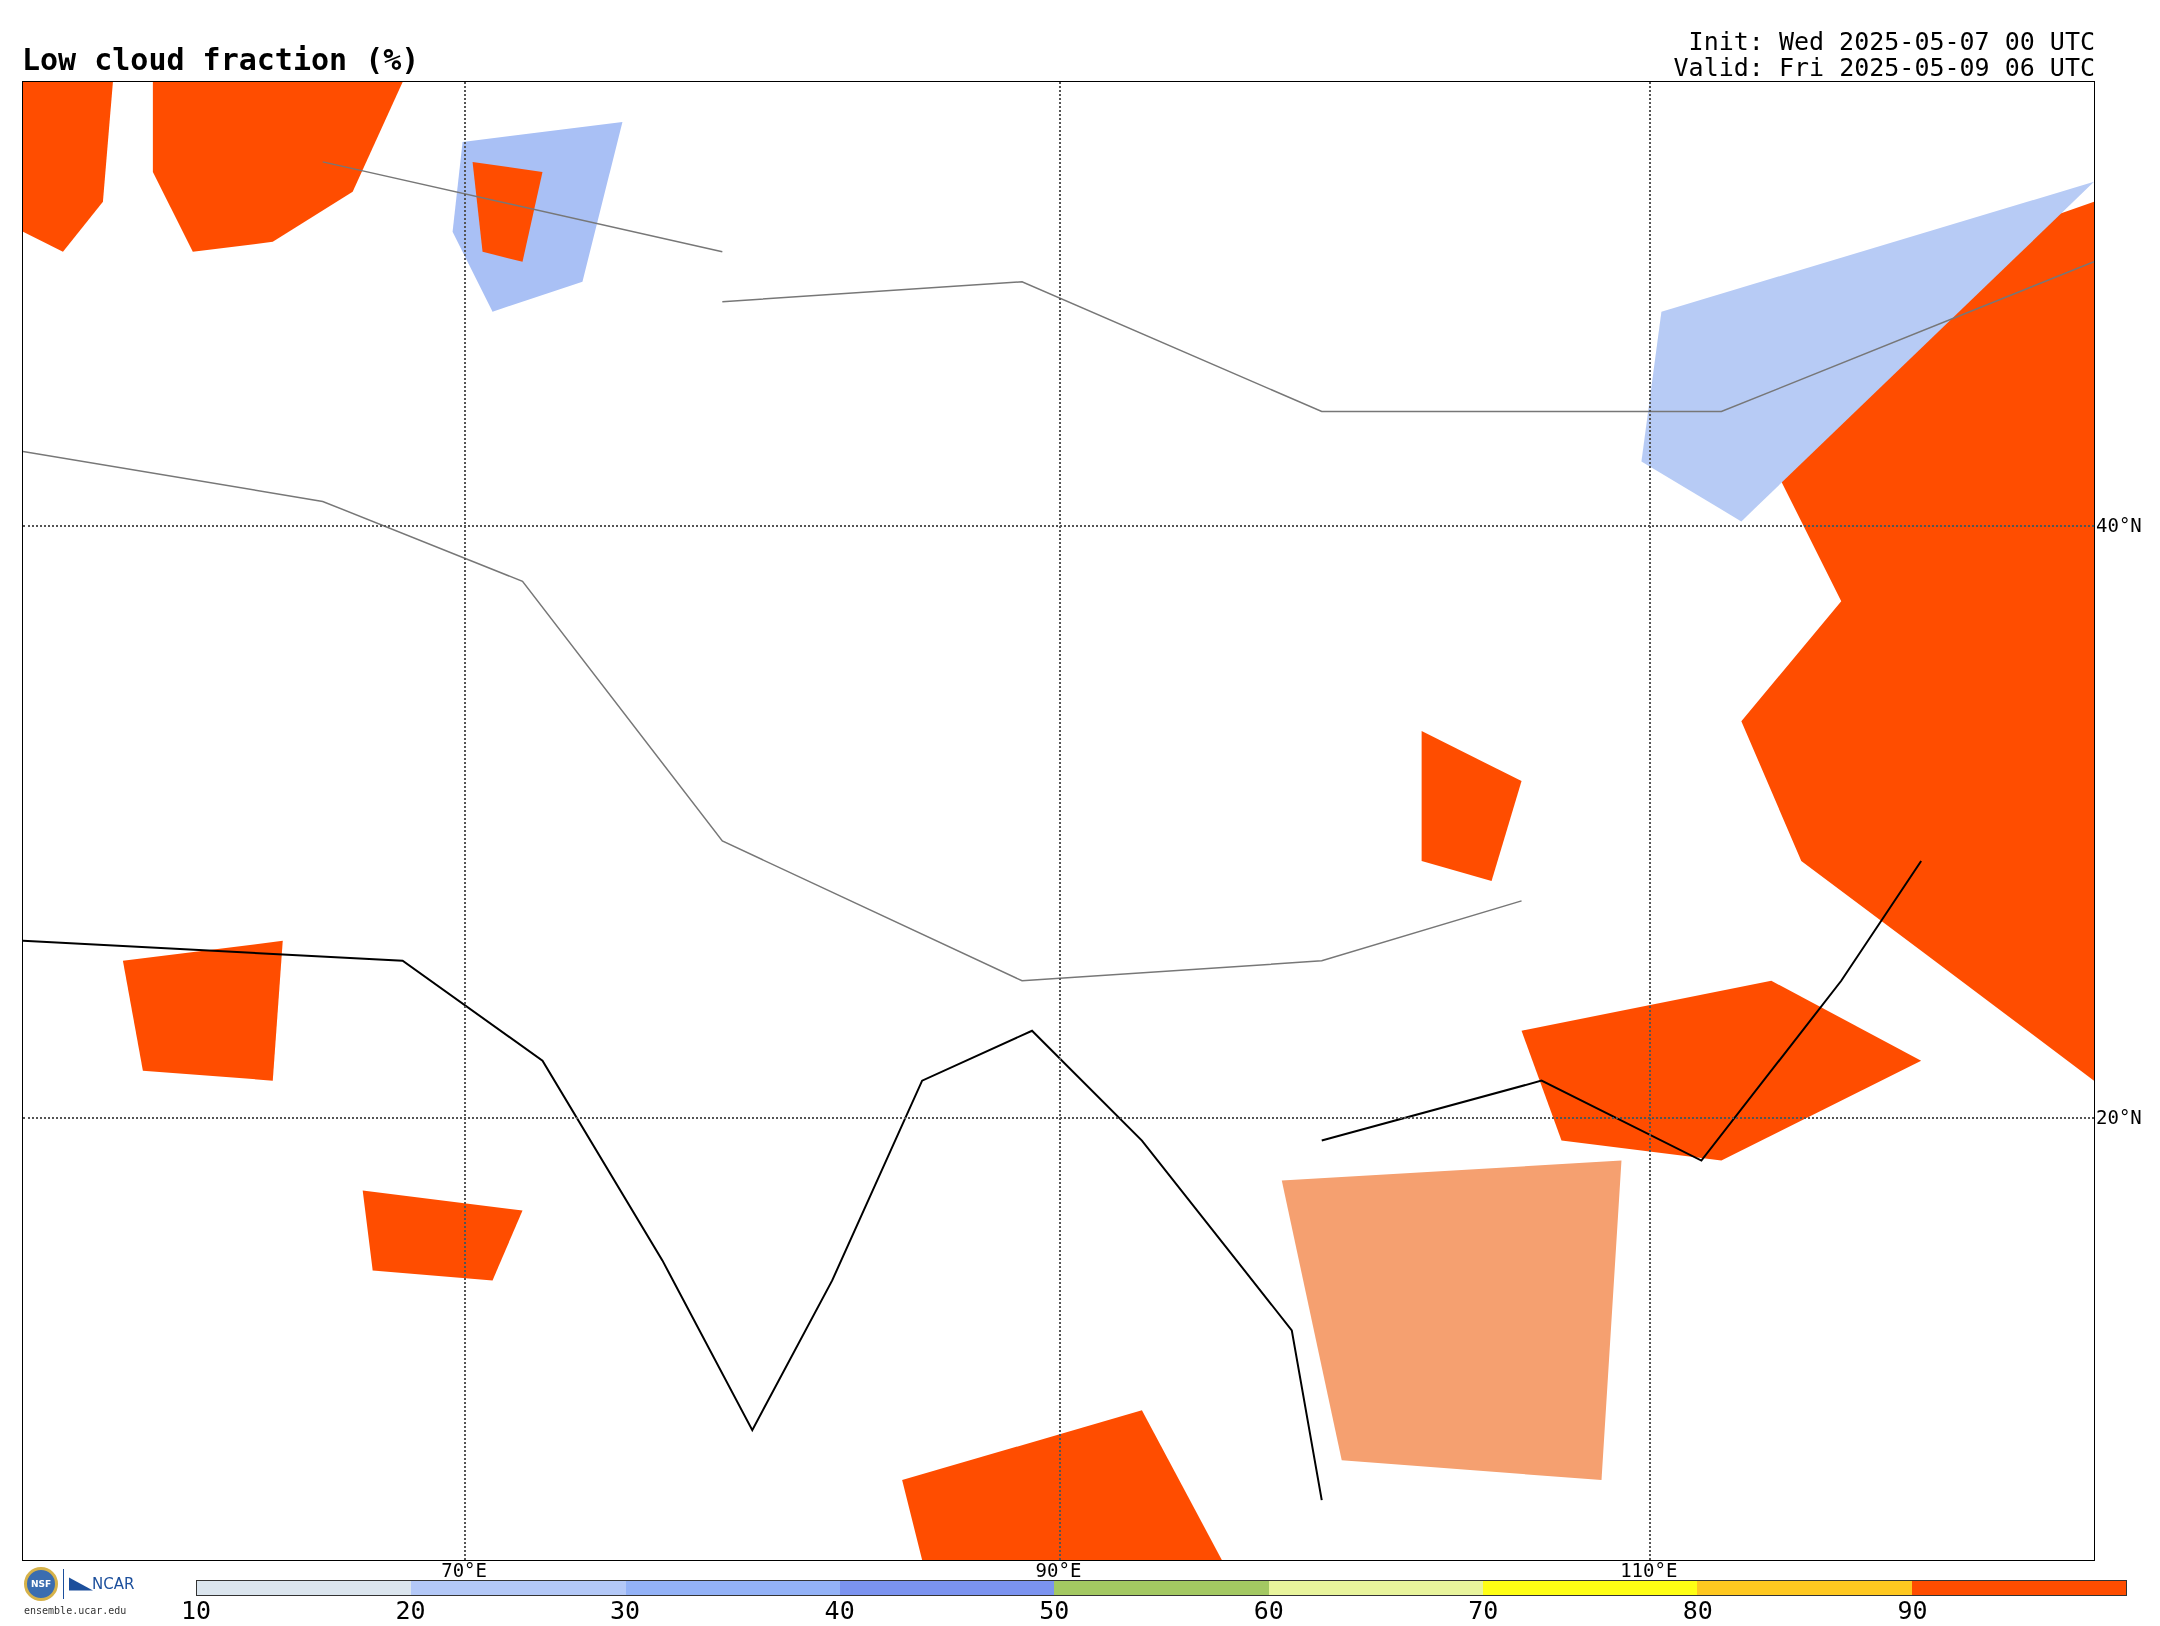 Image resolution: width=2160 pixels, height=1626 pixels. I want to click on scale-tick-label: 90, so click(1912, 1611).